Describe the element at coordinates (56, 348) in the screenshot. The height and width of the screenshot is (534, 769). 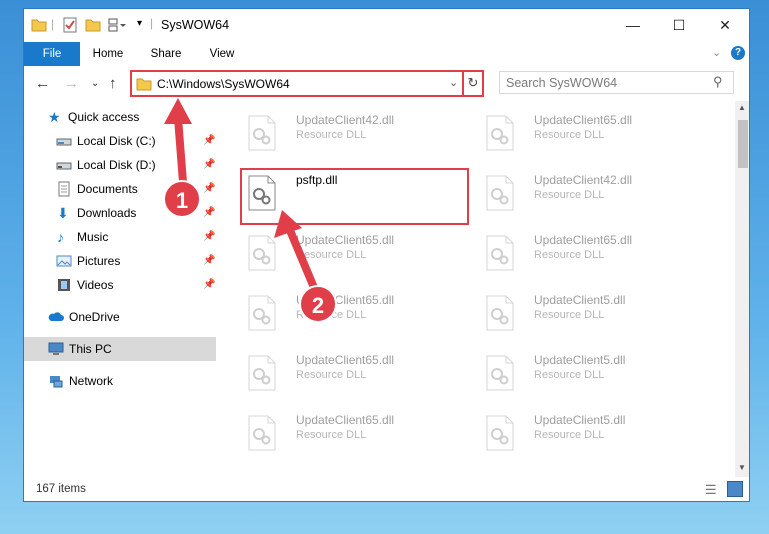
I see `computer-icon` at that location.